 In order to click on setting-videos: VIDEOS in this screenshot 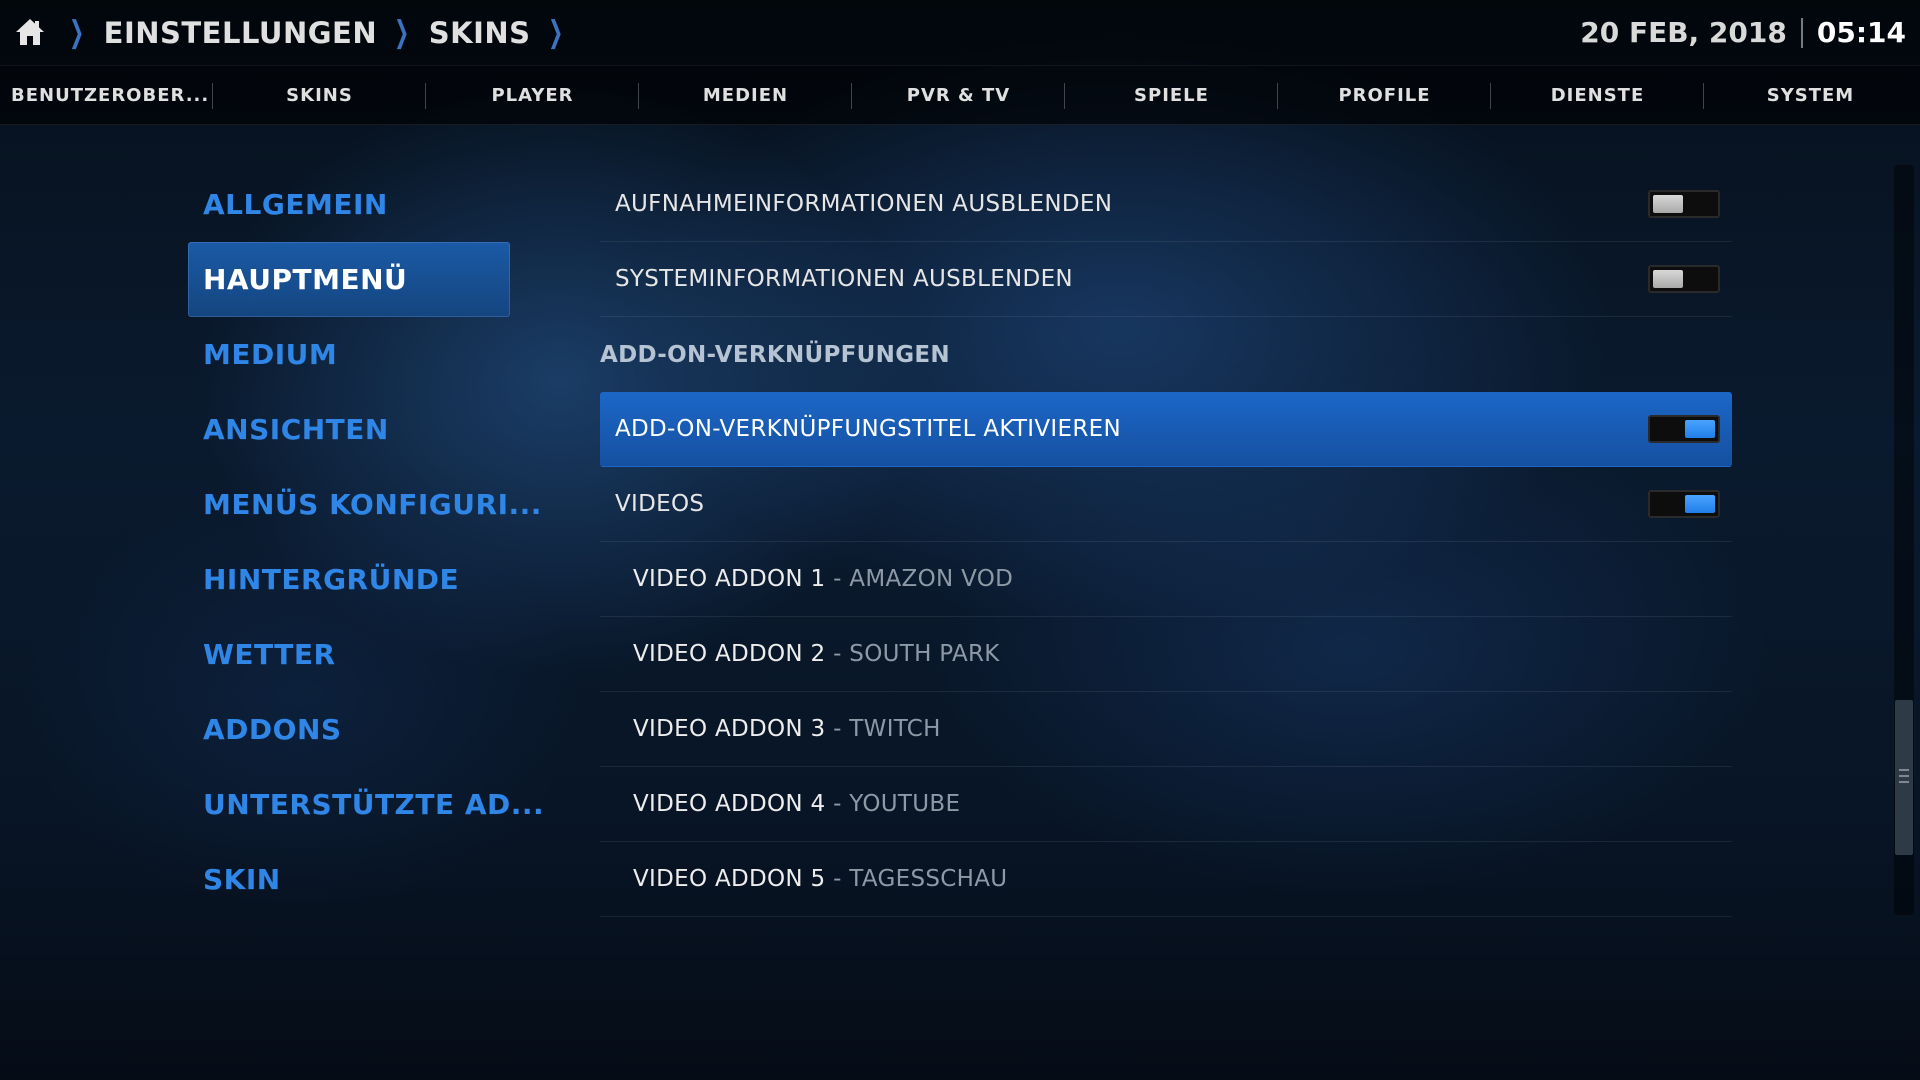, I will do `click(1166, 504)`.